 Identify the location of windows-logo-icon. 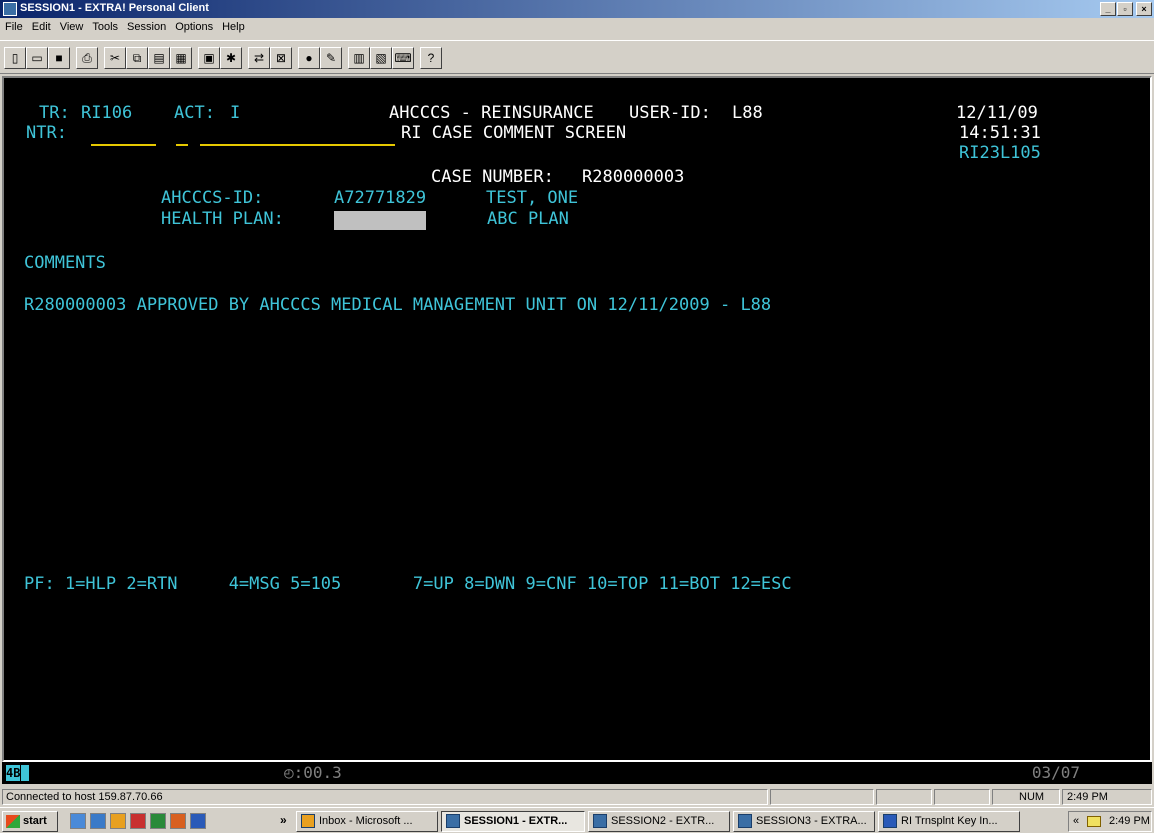
(13, 821).